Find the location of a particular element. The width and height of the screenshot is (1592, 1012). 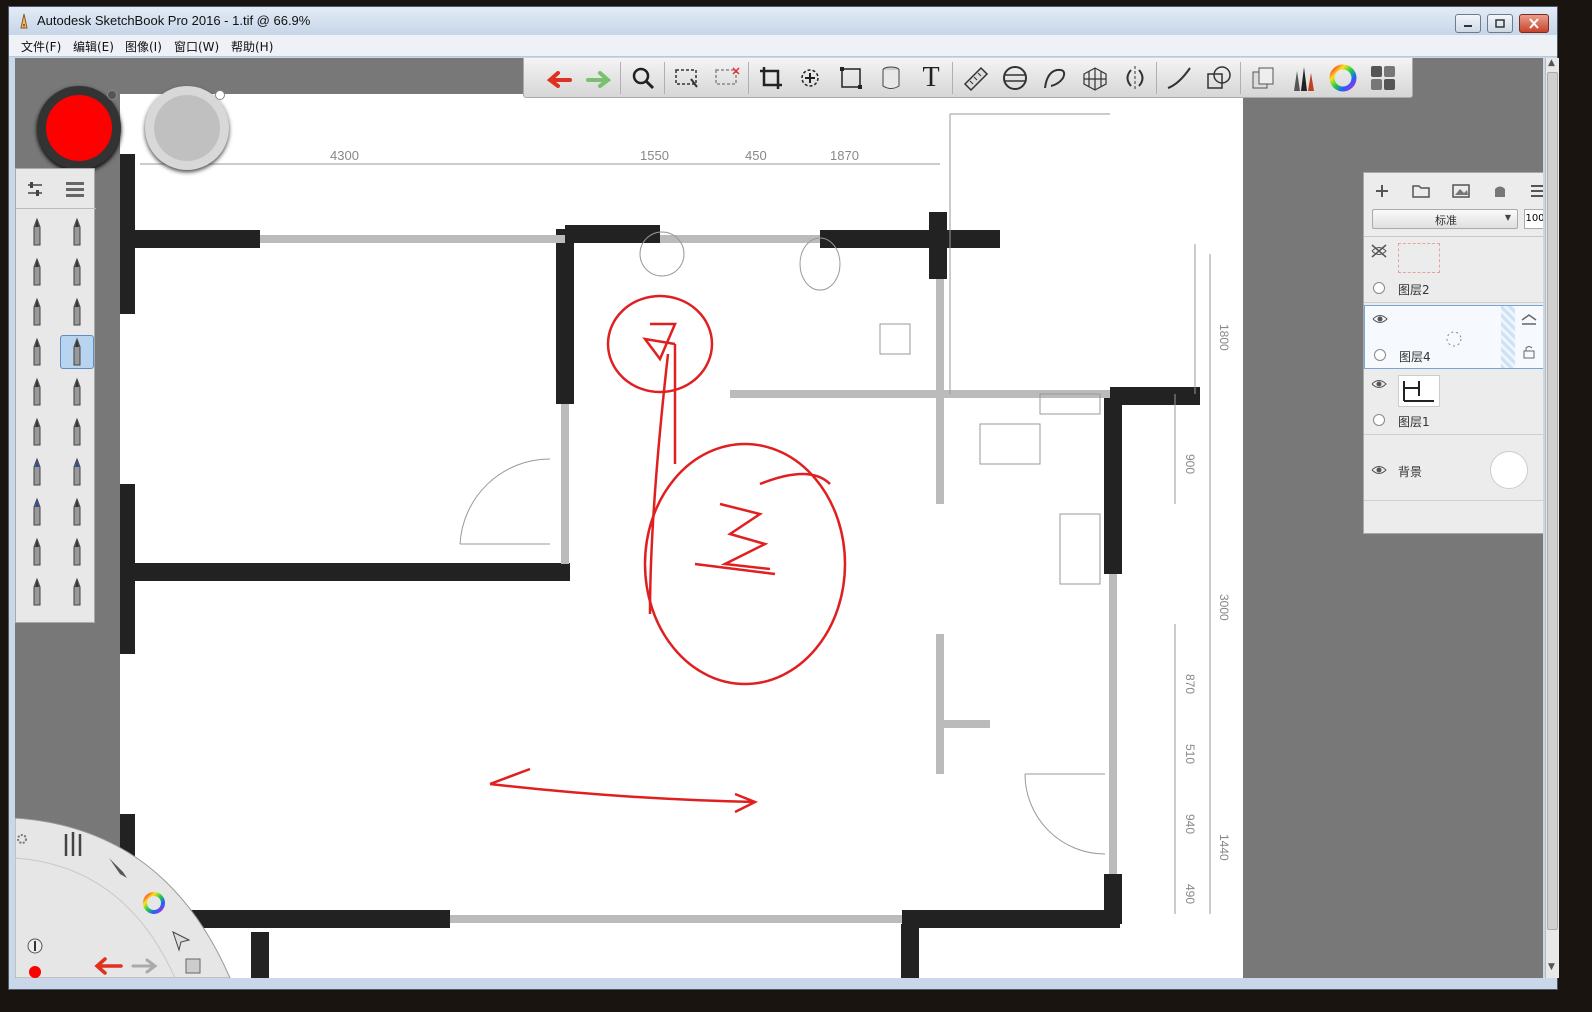

dimension-label: 450 is located at coordinates (756, 155).